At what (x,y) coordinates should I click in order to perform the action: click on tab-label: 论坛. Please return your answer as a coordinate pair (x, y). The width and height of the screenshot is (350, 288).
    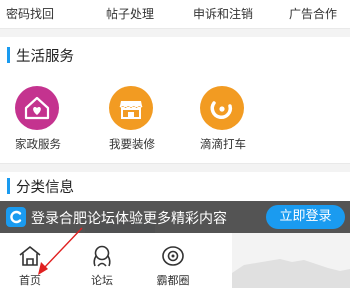
    Looking at the image, I should click on (102, 280).